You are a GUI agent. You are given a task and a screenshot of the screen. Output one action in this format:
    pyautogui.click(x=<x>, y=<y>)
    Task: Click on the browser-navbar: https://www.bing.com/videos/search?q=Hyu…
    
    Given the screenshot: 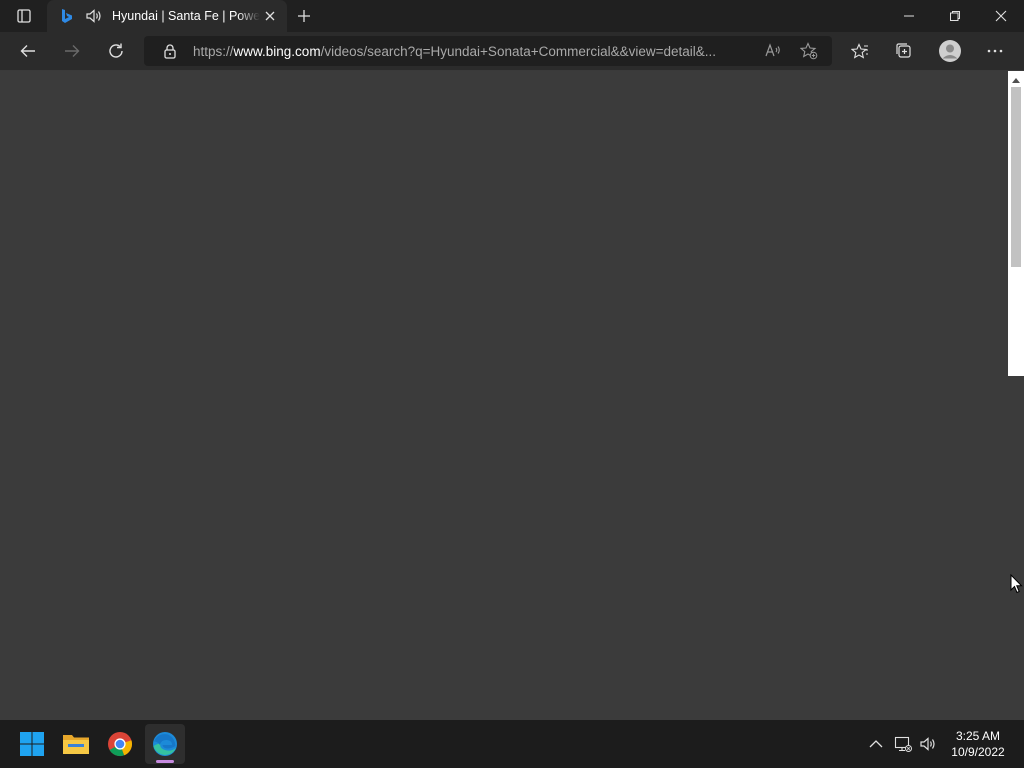 What is the action you would take?
    pyautogui.click(x=512, y=51)
    